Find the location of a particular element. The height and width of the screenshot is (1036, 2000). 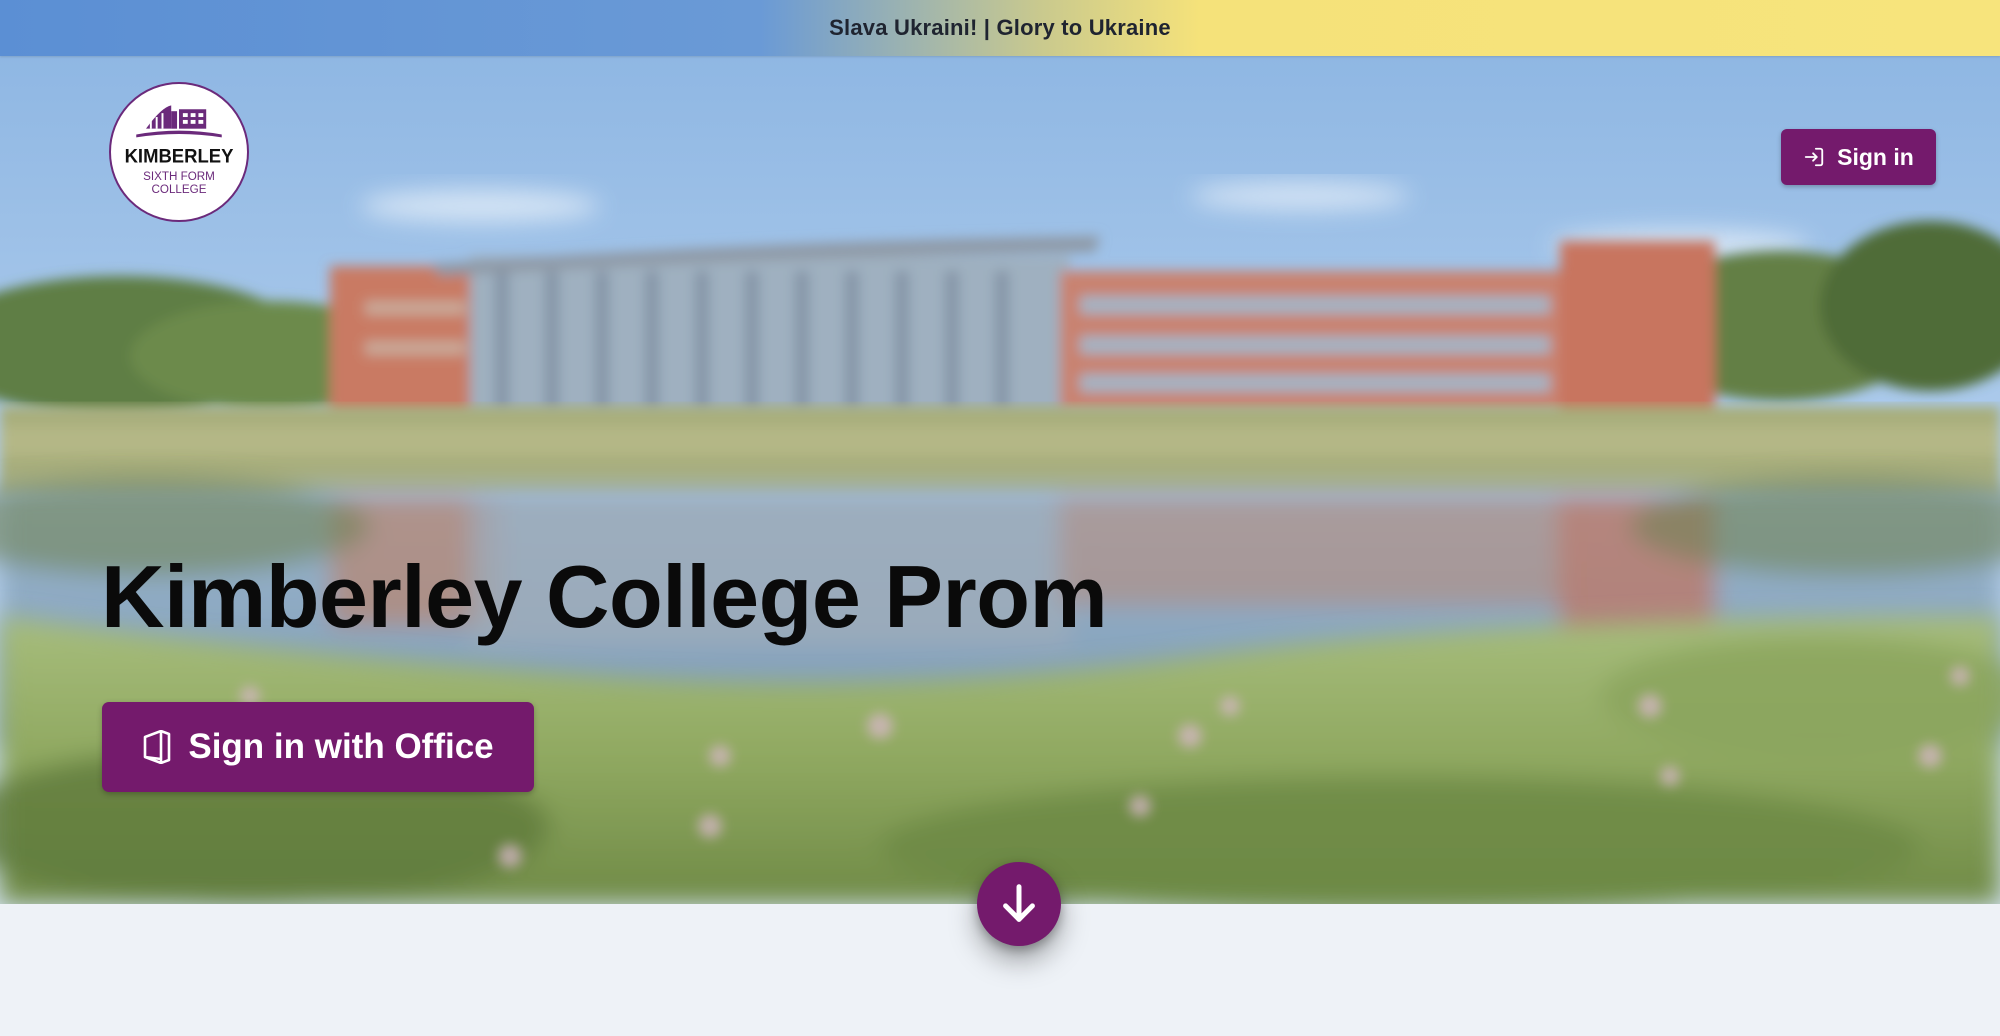

office-button-label: Sign in with Office is located at coordinates (341, 746).